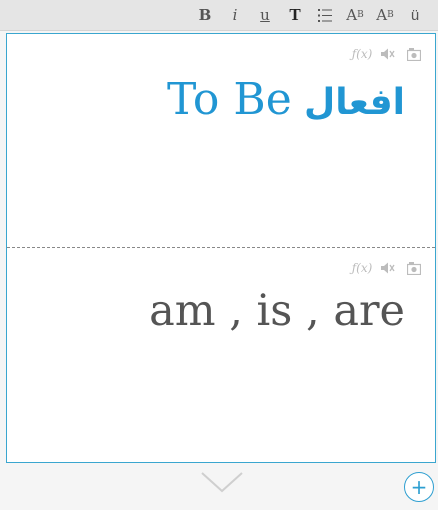 Image resolution: width=438 pixels, height=510 pixels. Describe the element at coordinates (390, 15) in the screenshot. I see `subscript-mark: B` at that location.